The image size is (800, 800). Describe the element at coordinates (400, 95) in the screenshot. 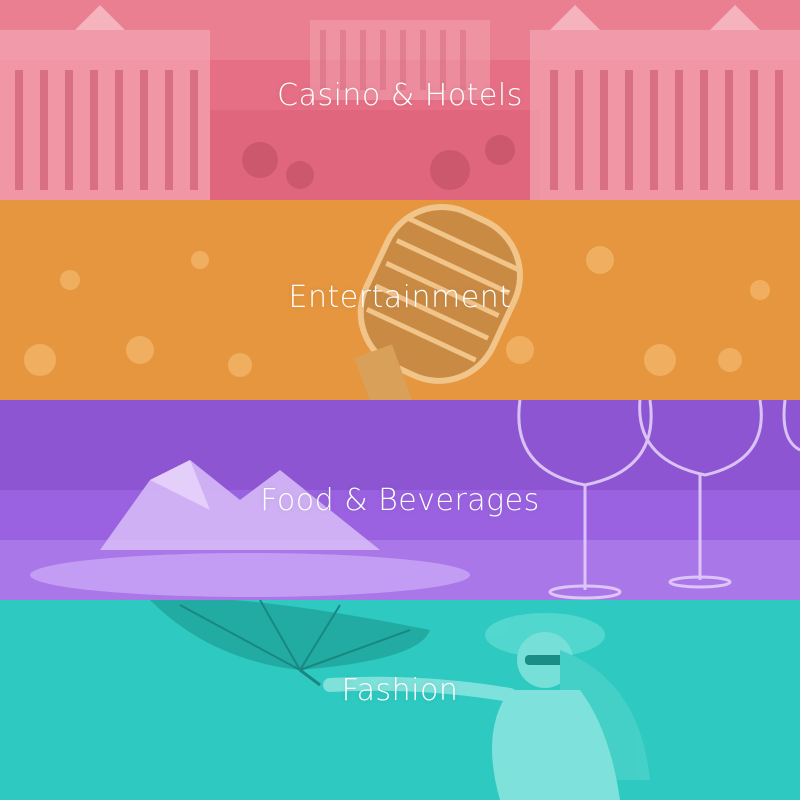

I see `category-label: Casino & Hotels` at that location.